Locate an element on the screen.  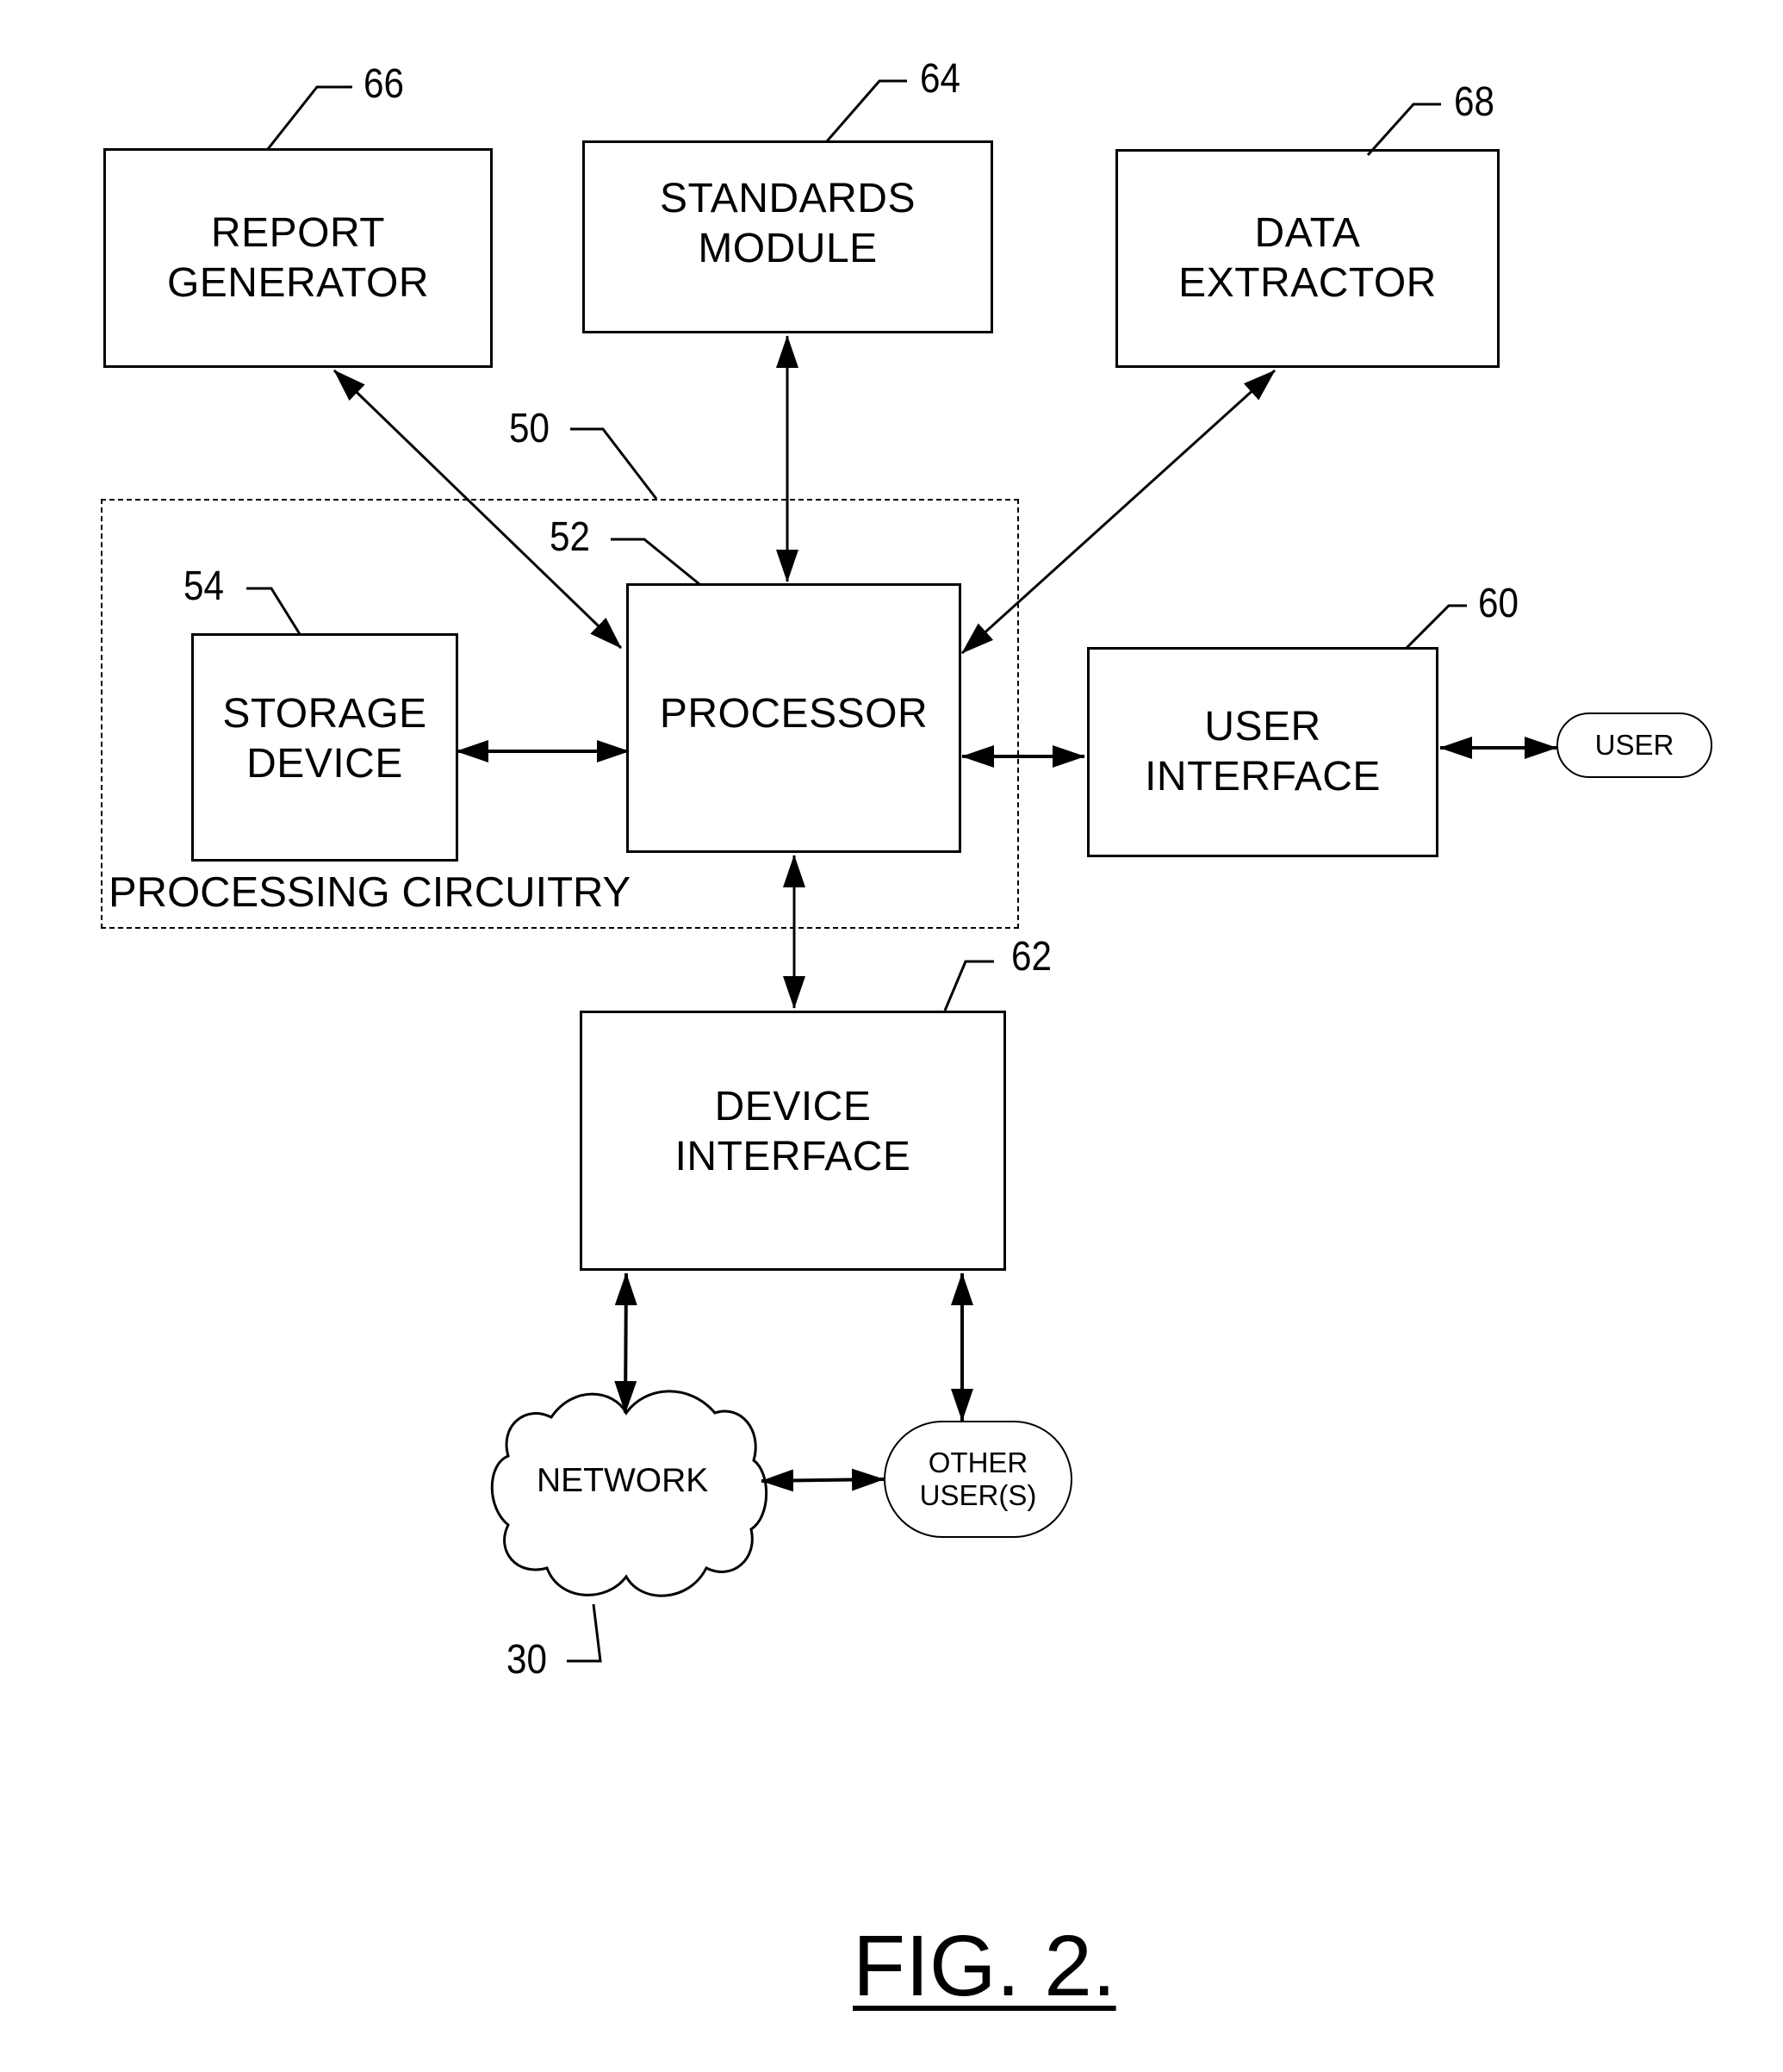
user-label: USER is located at coordinates (1634, 745).